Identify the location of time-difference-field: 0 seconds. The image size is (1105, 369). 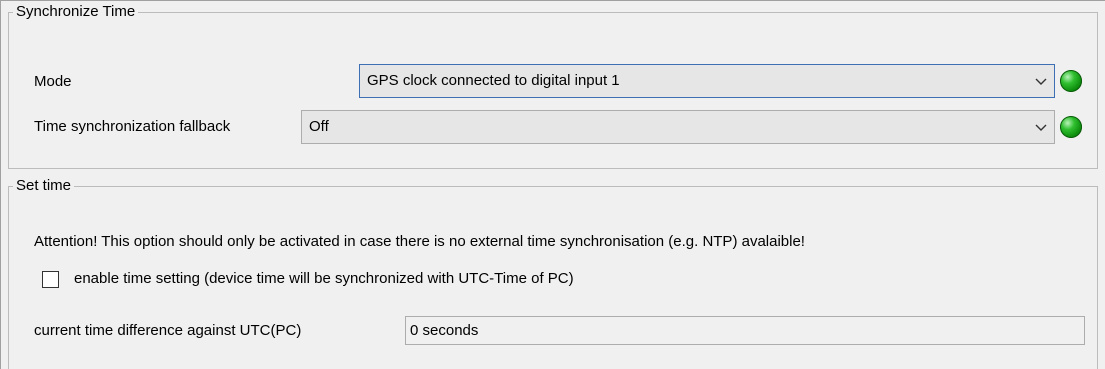
(745, 330).